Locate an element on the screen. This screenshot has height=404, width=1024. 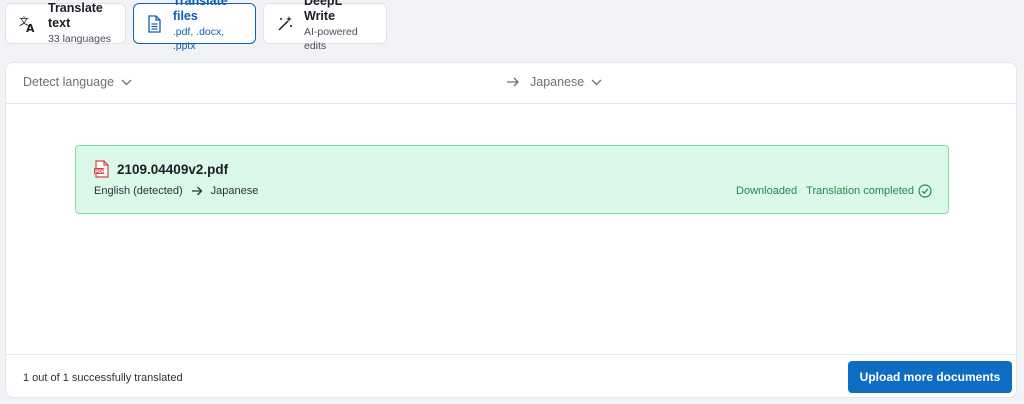
target-language-selector: Japanese is located at coordinates (566, 82).